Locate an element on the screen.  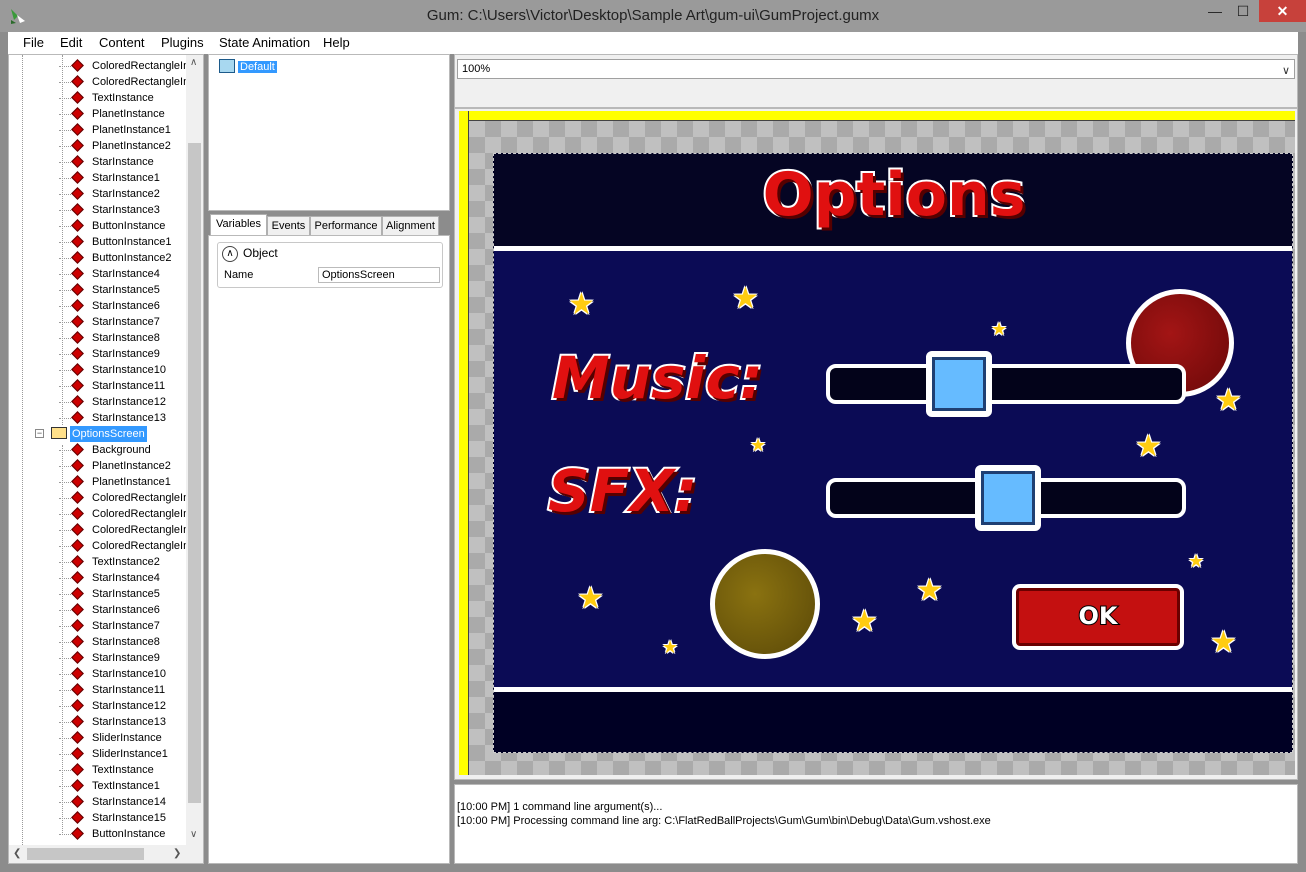
scroll-down-icon: ∨ is located at coordinates (193, 834).